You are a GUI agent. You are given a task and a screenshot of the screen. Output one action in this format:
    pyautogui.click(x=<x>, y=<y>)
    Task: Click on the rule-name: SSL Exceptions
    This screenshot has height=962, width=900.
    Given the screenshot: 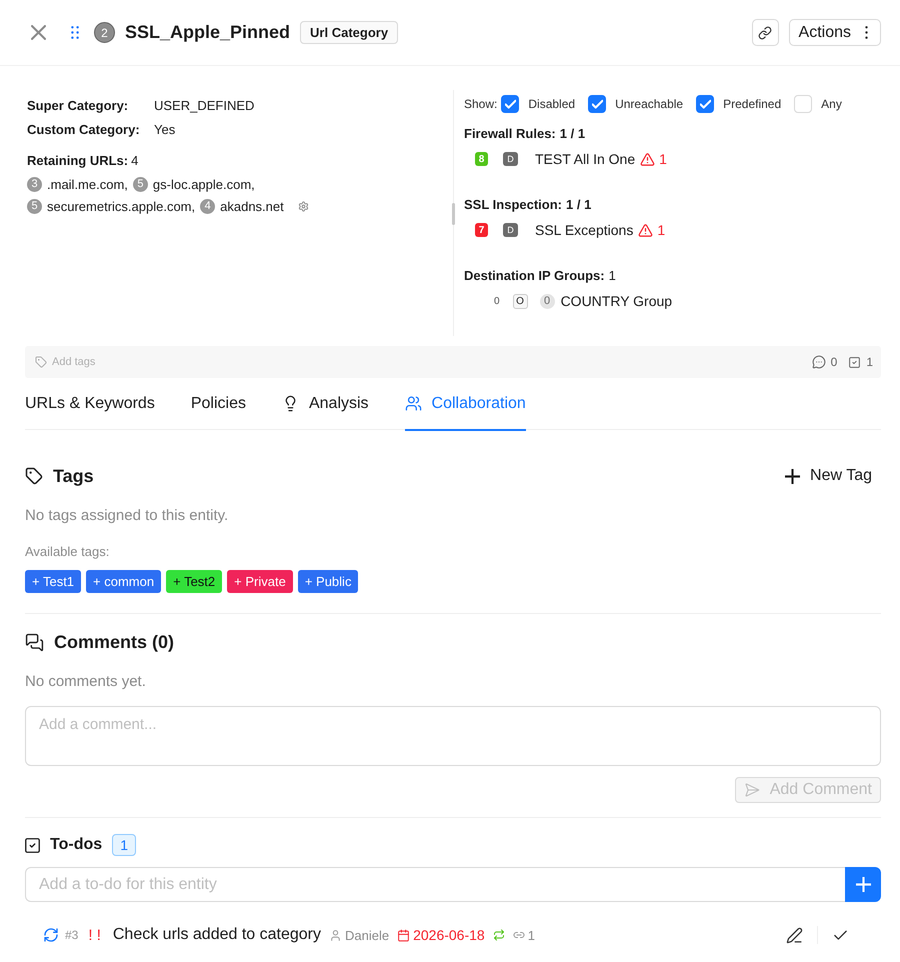 What is the action you would take?
    pyautogui.click(x=584, y=230)
    